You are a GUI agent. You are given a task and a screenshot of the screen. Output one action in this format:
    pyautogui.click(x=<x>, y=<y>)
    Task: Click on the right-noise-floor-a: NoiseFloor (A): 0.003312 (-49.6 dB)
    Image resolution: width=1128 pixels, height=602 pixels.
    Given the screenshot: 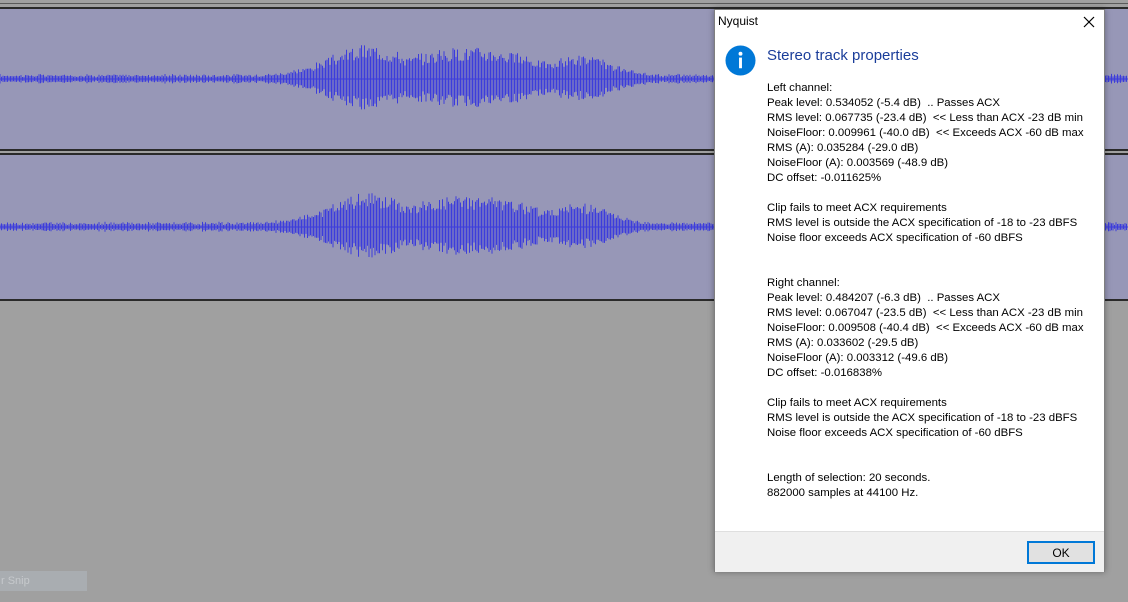 What is the action you would take?
    pyautogui.click(x=858, y=358)
    